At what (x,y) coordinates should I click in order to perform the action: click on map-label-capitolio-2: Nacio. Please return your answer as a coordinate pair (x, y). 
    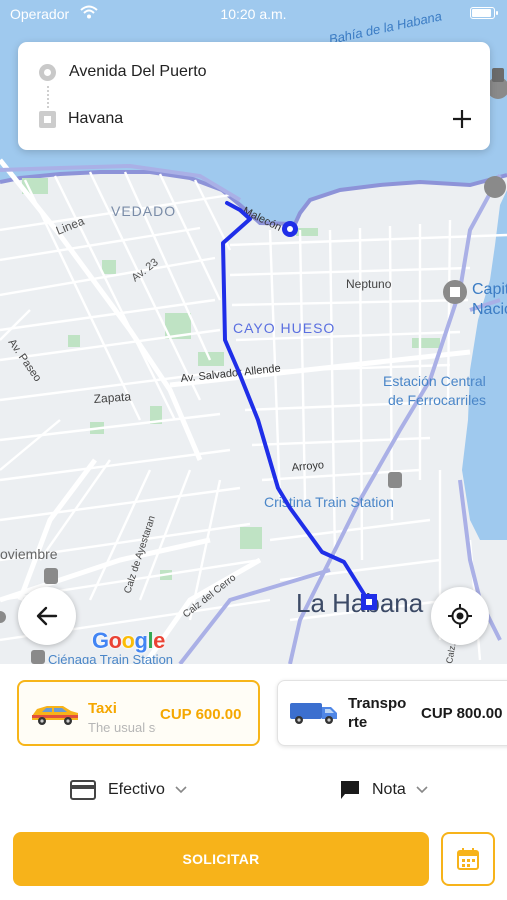
    Looking at the image, I should click on (489, 309).